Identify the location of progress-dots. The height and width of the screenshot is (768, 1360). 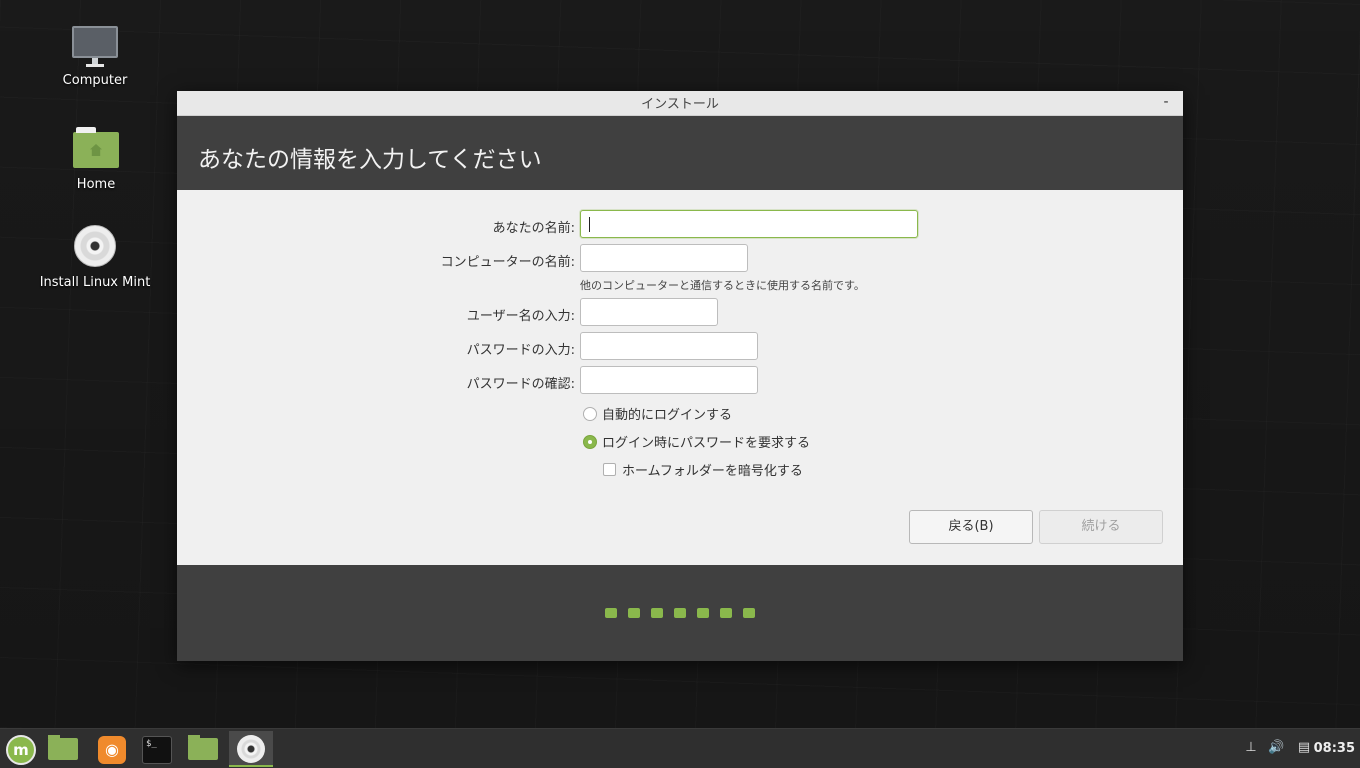
(680, 613).